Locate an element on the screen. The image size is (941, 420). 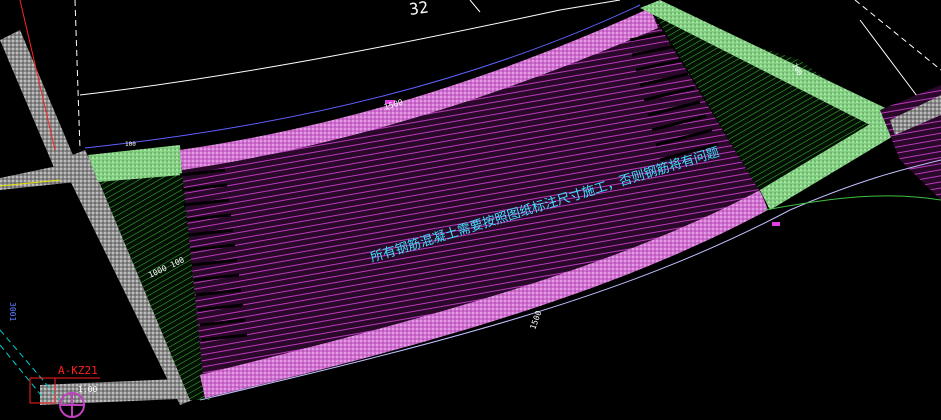
white-dashed-line-left is located at coordinates (77, 75).